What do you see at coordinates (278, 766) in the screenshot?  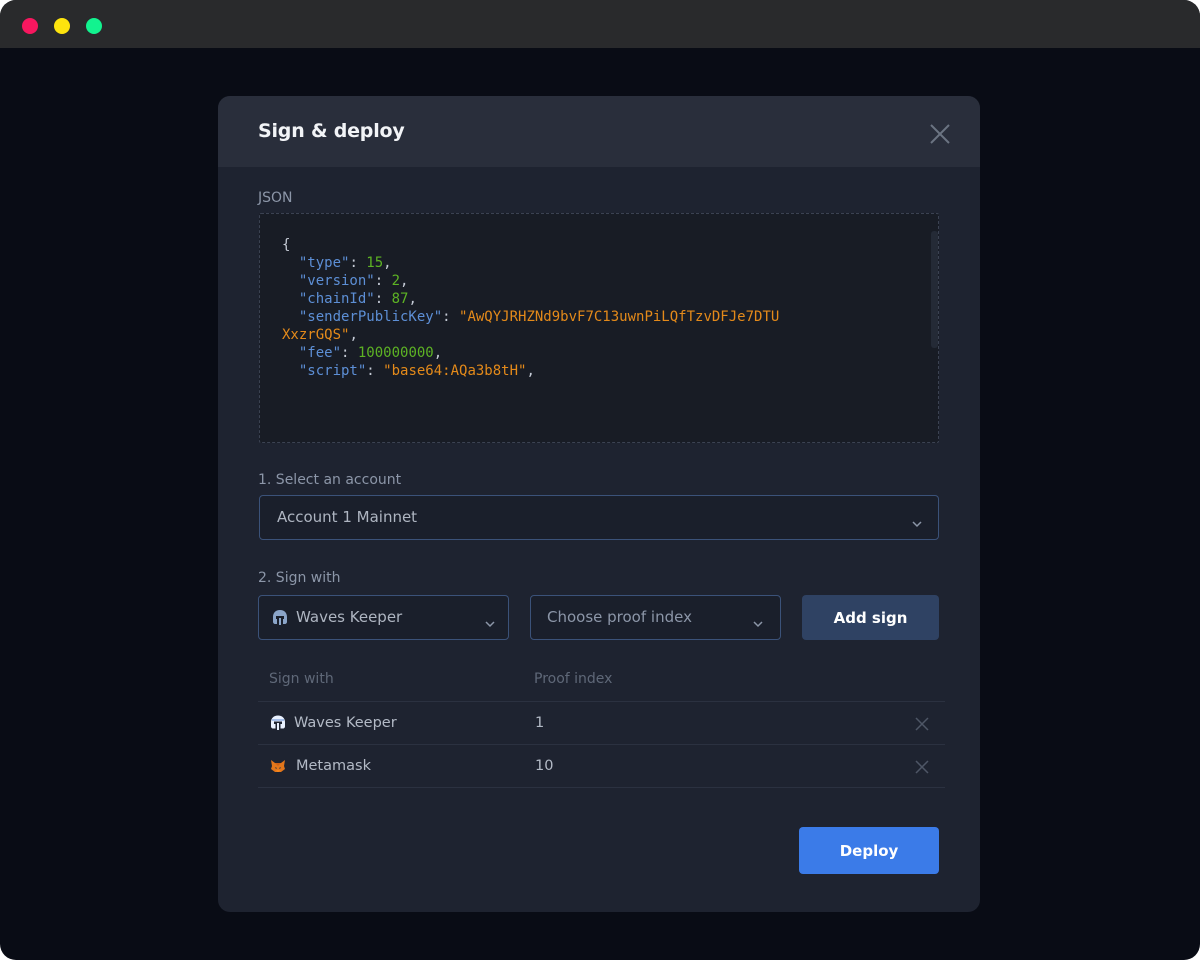 I see `metamask-icon` at bounding box center [278, 766].